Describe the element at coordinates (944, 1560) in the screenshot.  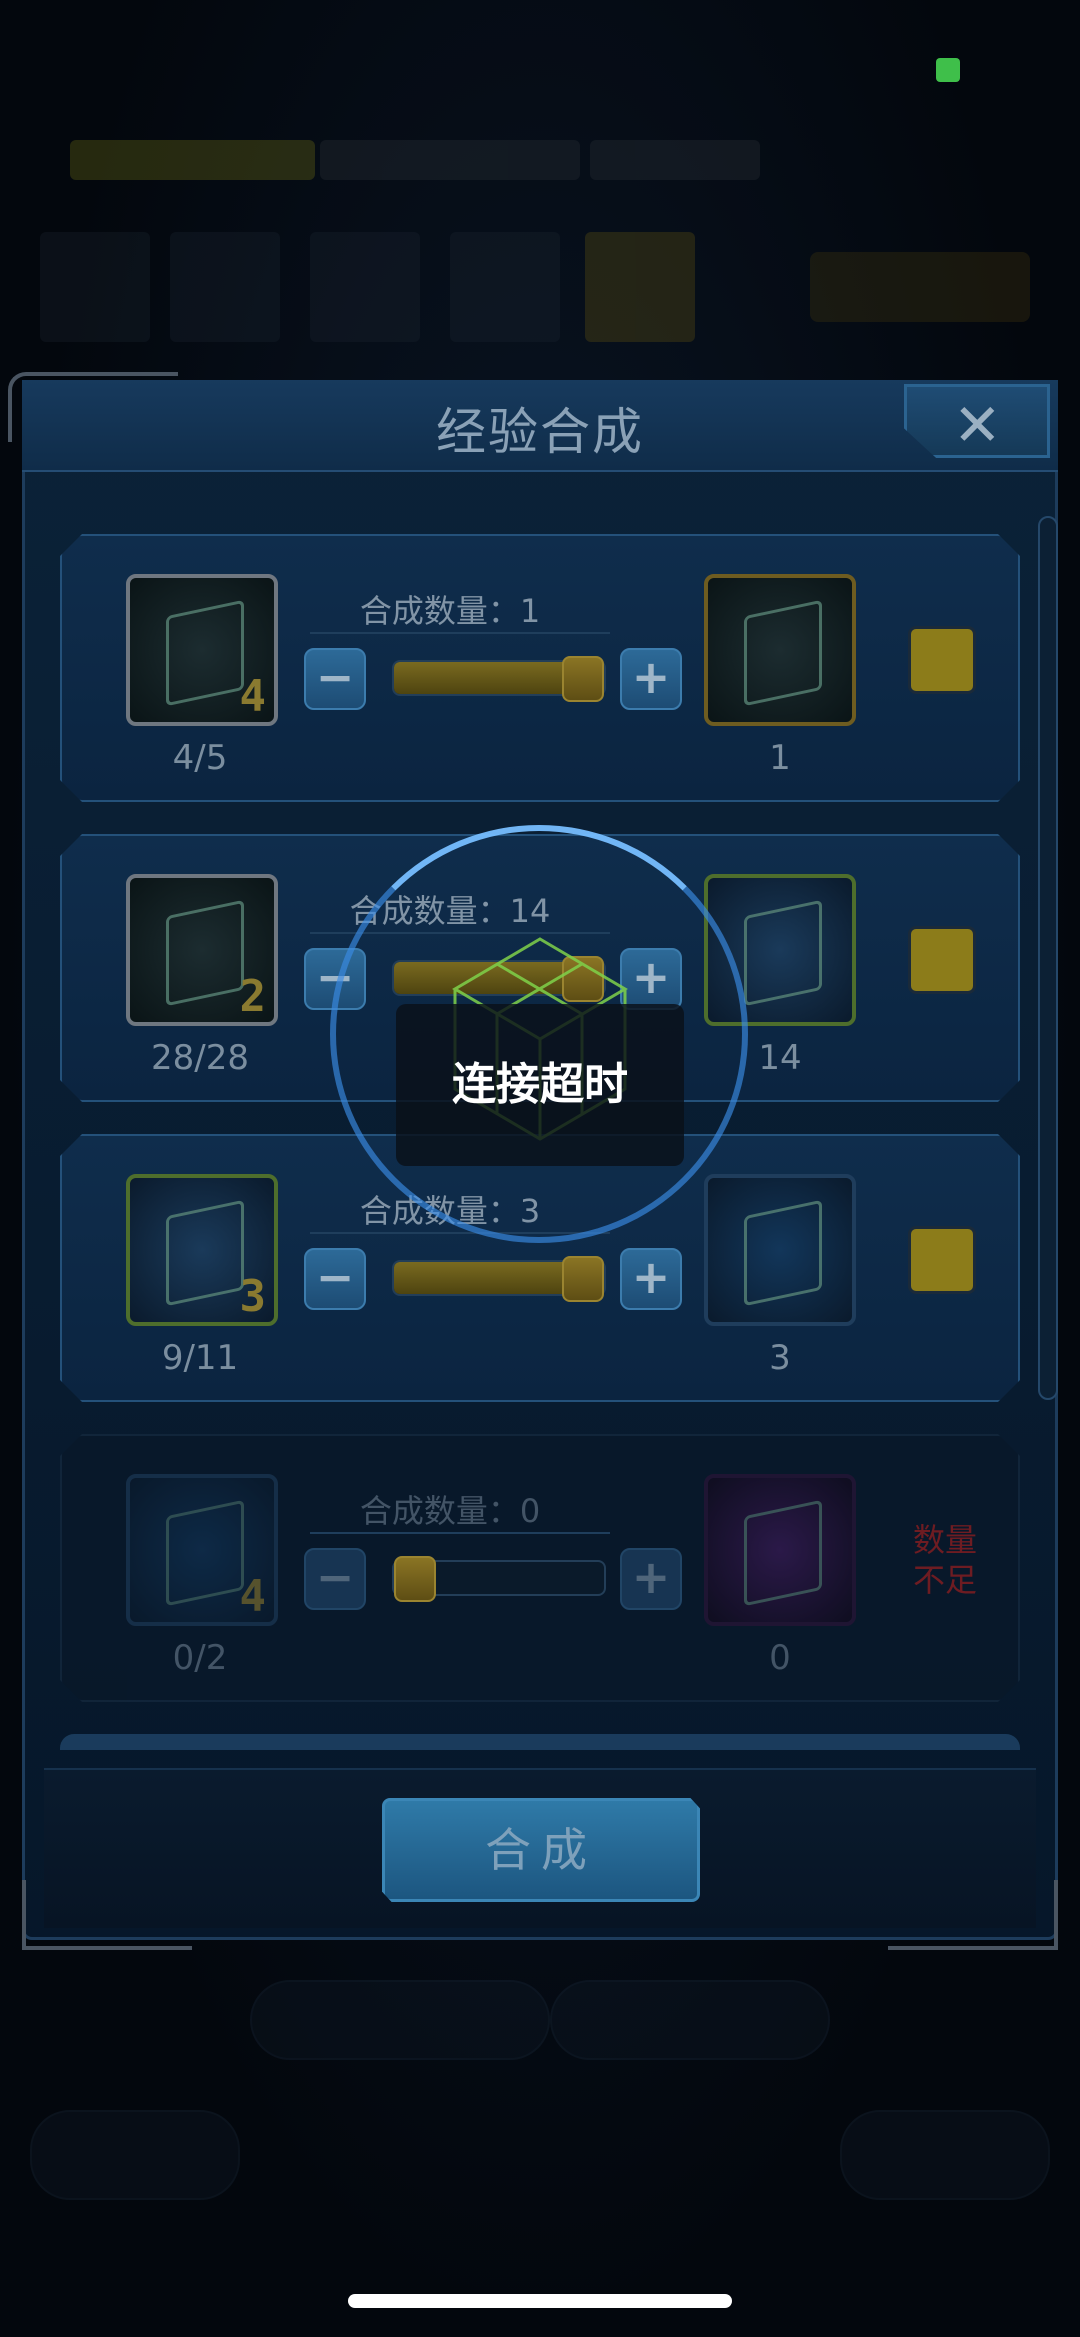
I see `insufficient-quantity-label: 数量 不足` at that location.